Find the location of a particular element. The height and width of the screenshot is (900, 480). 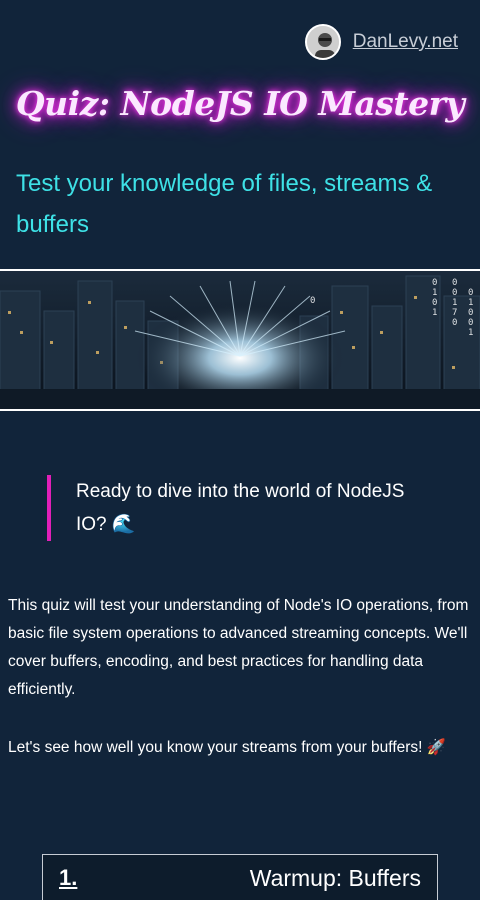

question-title: Warmup: Buffers is located at coordinates (335, 878).